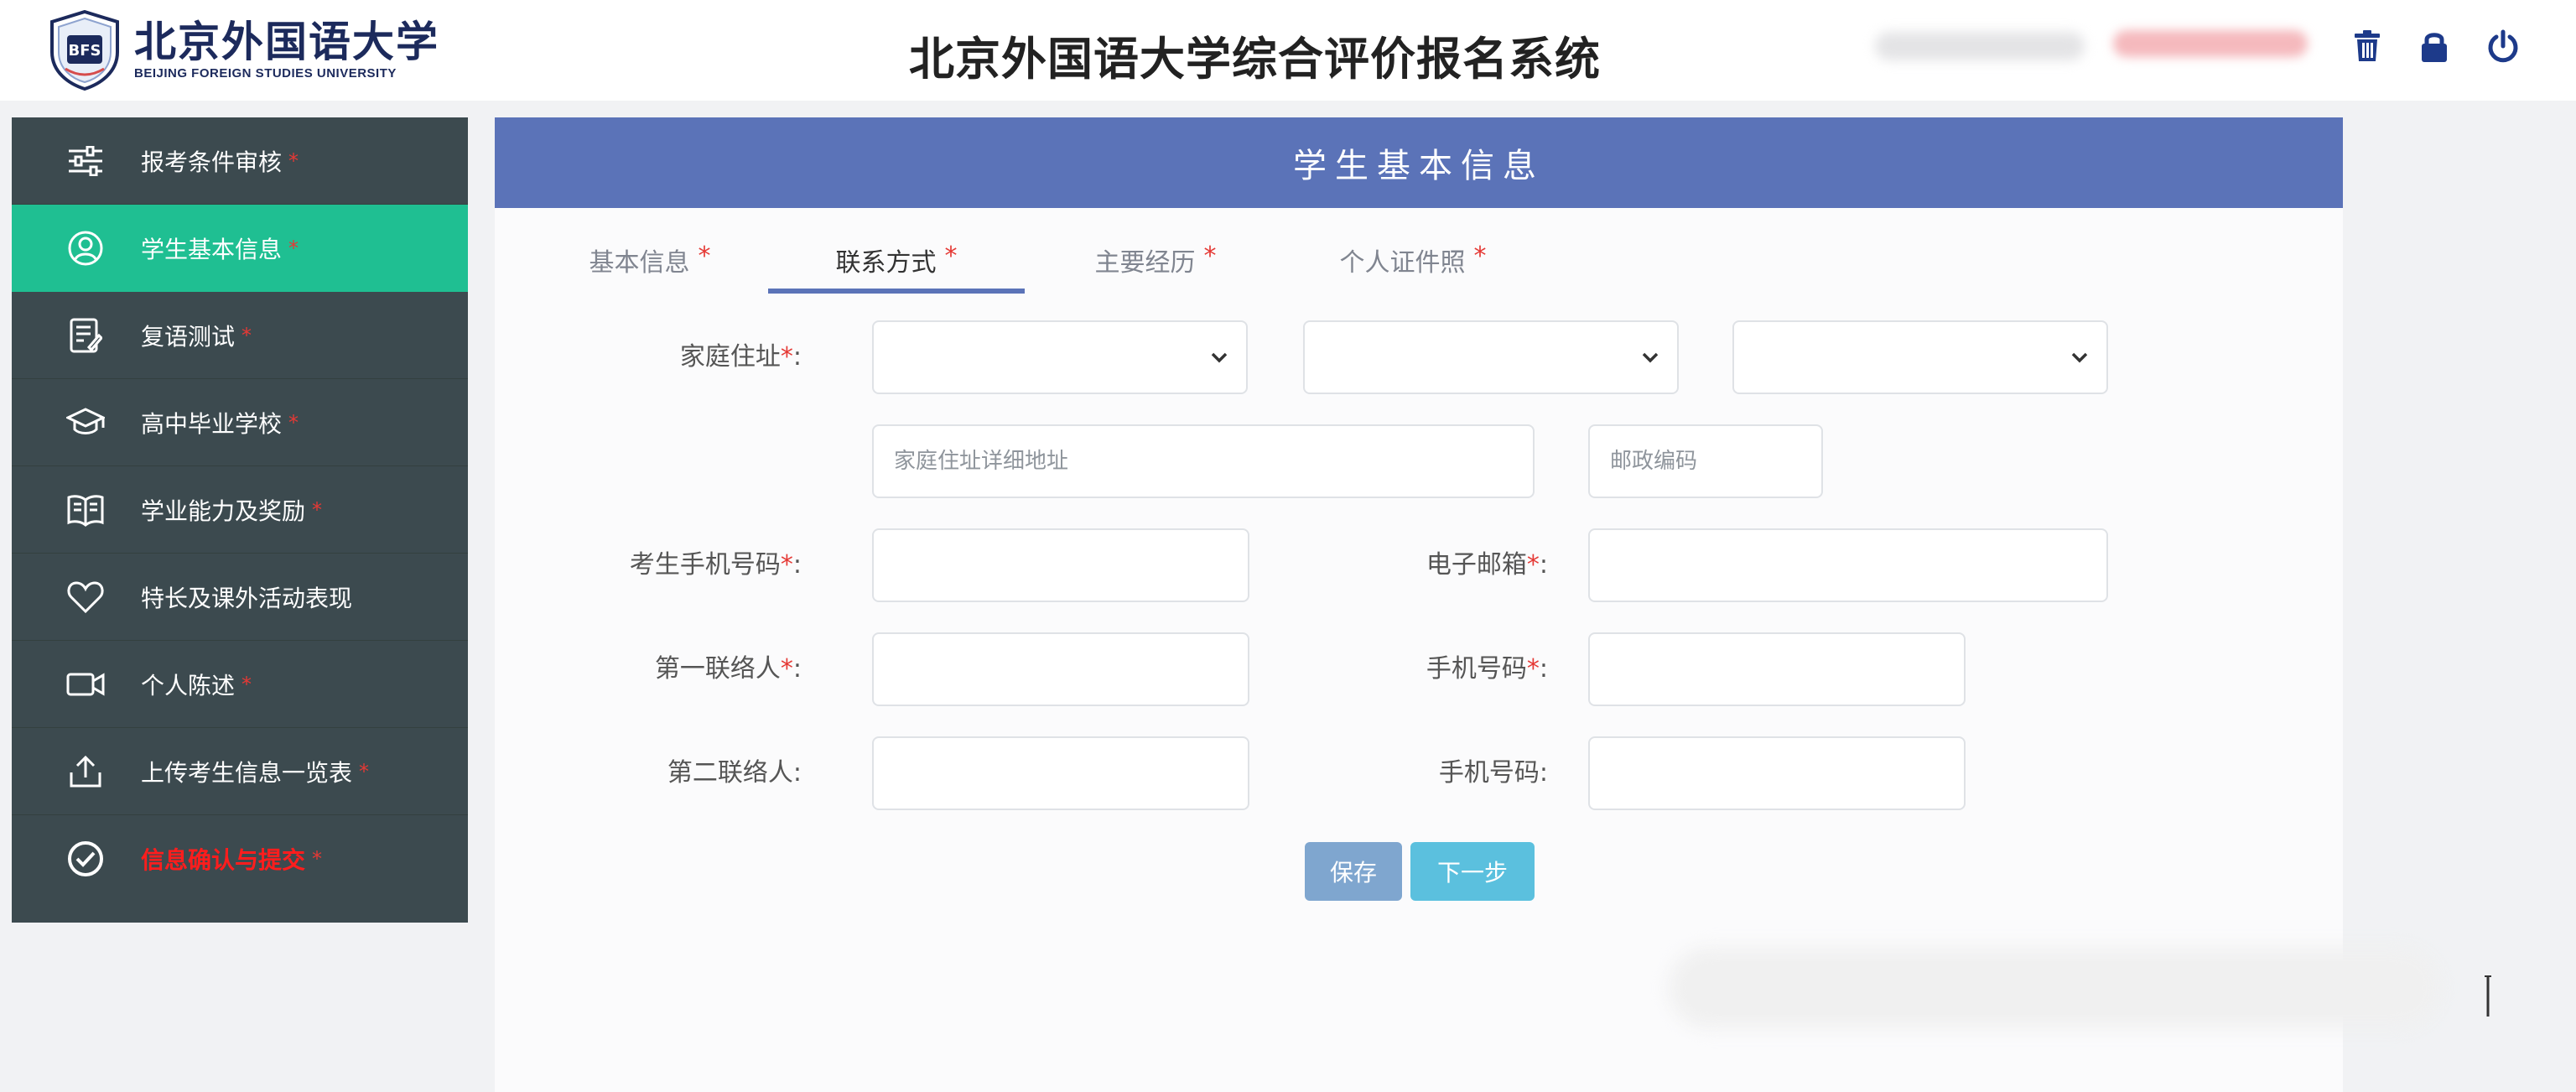 The width and height of the screenshot is (2576, 1092). What do you see at coordinates (1491, 357) in the screenshot?
I see `city-select` at bounding box center [1491, 357].